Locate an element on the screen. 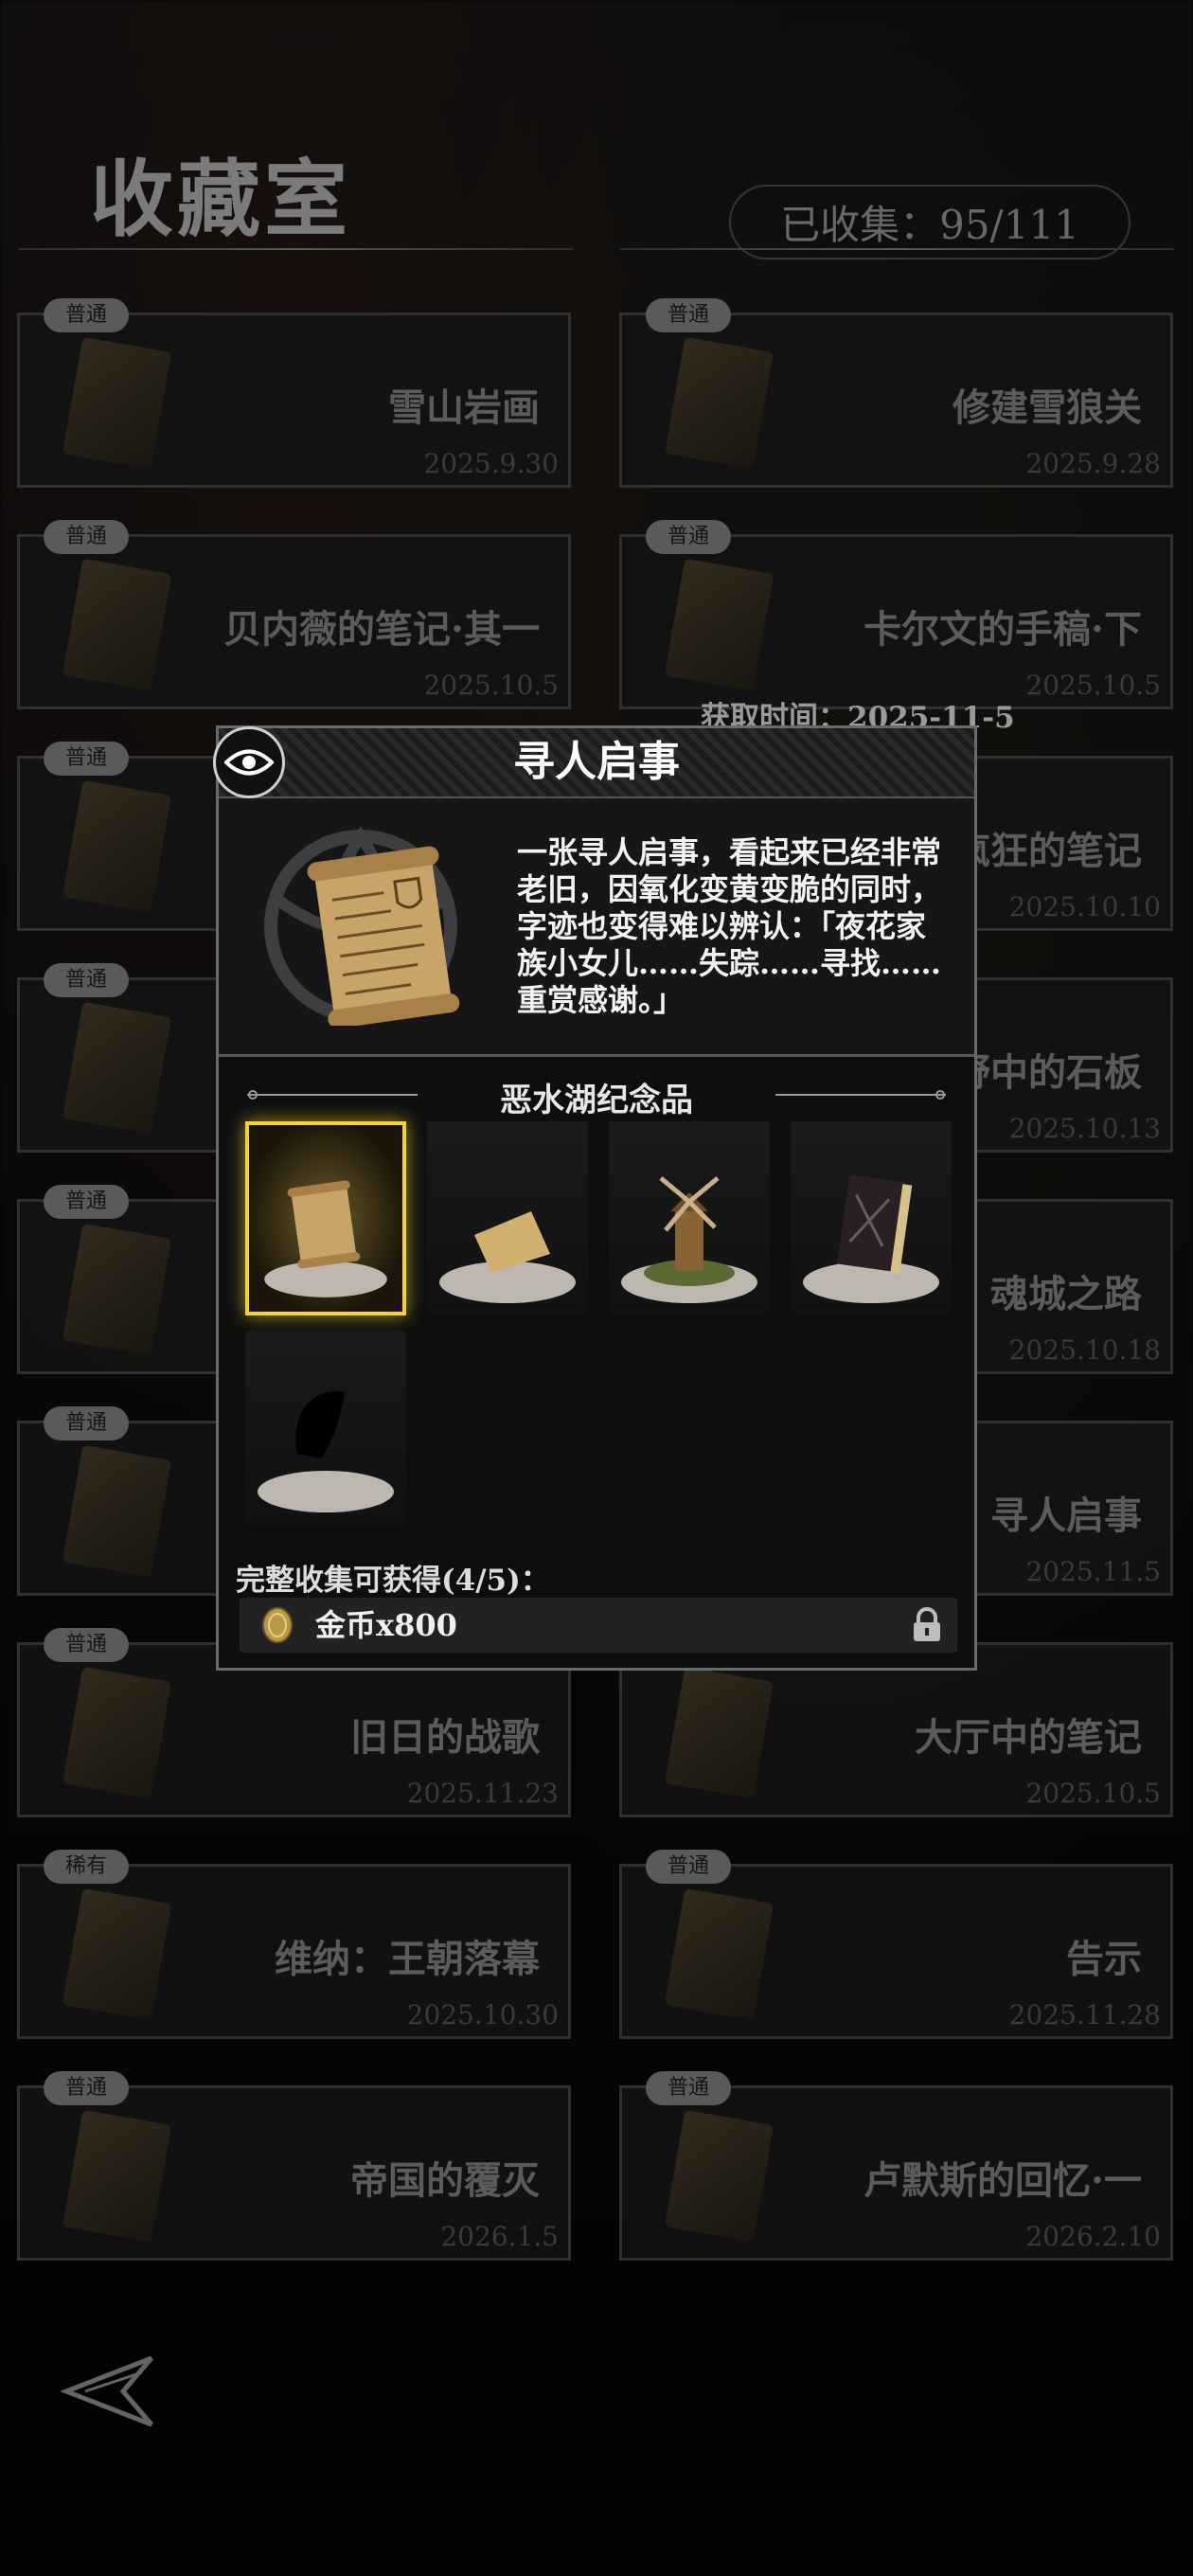 The height and width of the screenshot is (2576, 1193). view-button is located at coordinates (249, 762).